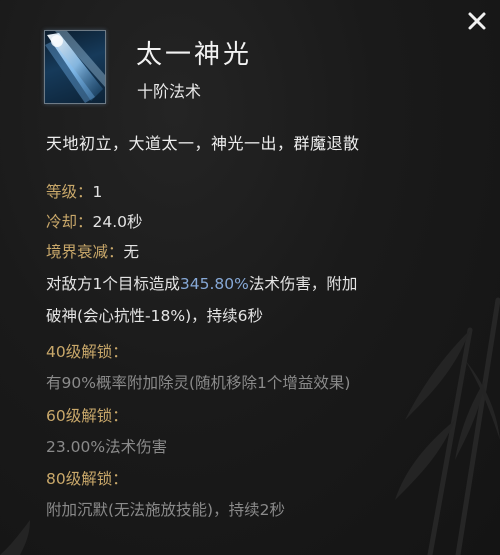 The image size is (500, 555). What do you see at coordinates (107, 447) in the screenshot?
I see `unlock-60-text: 23.00%法术伤害` at bounding box center [107, 447].